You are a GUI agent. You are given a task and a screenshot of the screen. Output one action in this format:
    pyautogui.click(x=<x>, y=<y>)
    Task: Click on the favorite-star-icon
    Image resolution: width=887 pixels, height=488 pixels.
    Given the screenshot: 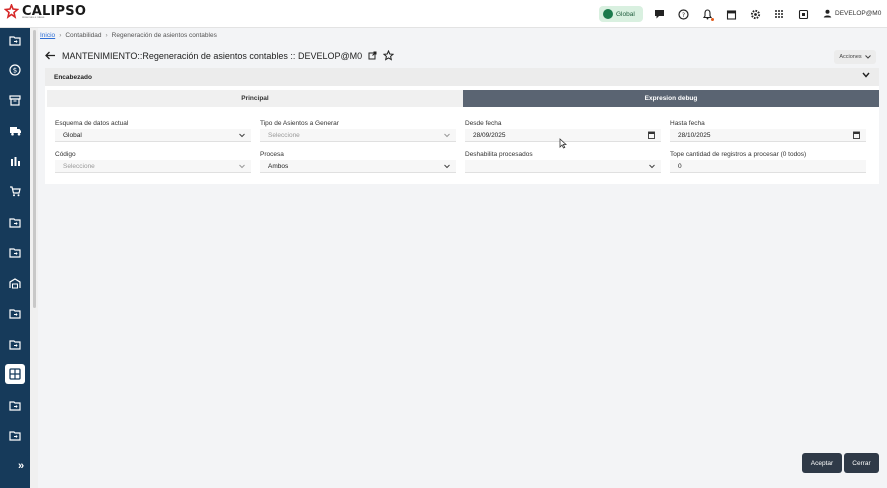 What is the action you would take?
    pyautogui.click(x=389, y=55)
    